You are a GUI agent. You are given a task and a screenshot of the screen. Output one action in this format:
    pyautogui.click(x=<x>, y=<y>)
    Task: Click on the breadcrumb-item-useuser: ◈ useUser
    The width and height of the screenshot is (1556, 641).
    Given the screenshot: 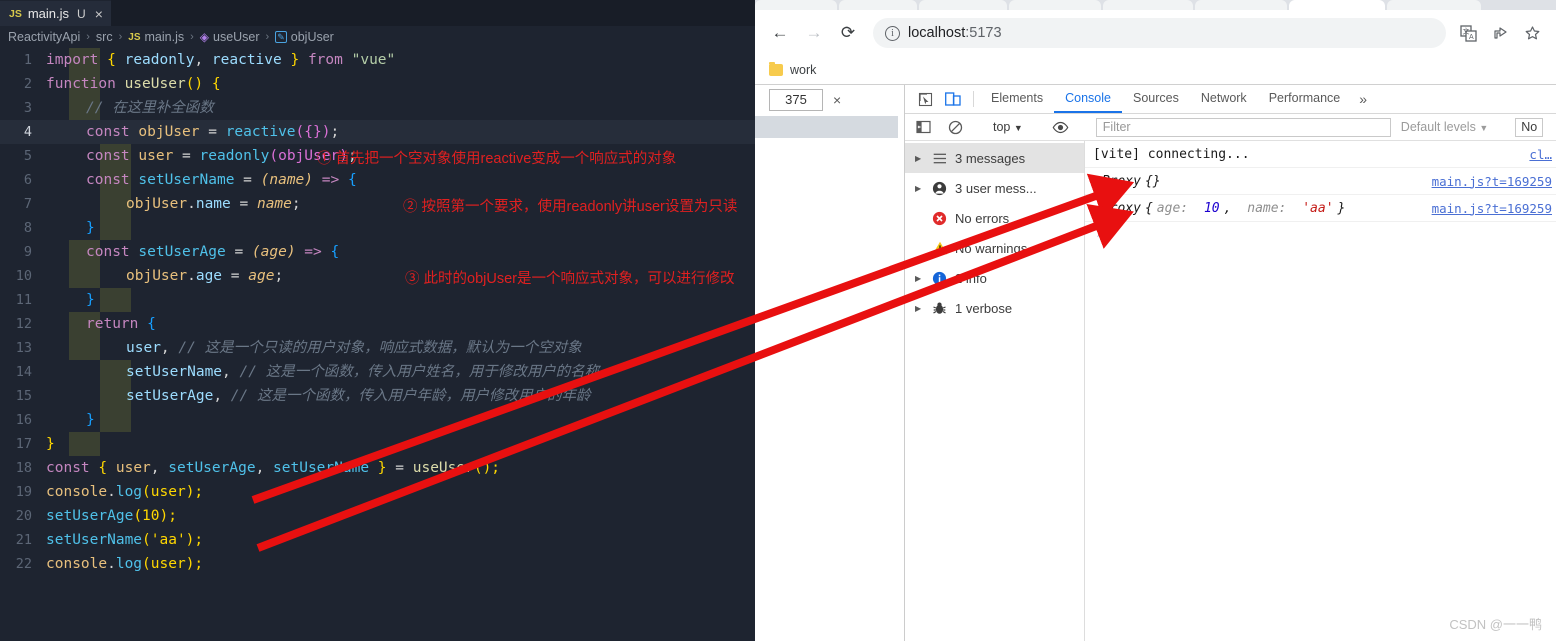 What is the action you would take?
    pyautogui.click(x=230, y=37)
    